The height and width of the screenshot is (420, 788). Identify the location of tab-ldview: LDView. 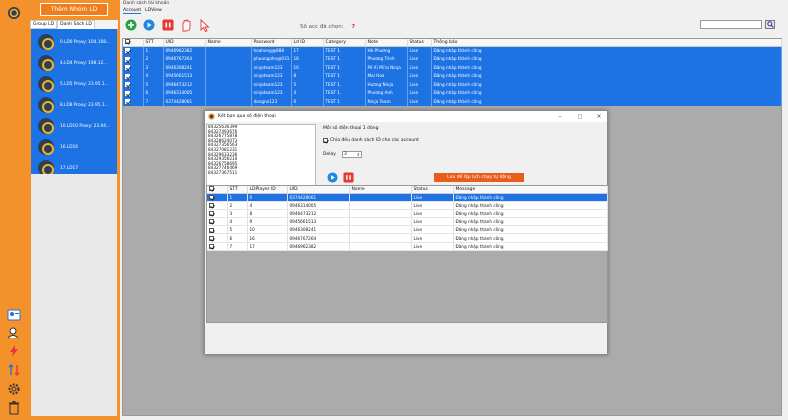
(153, 11).